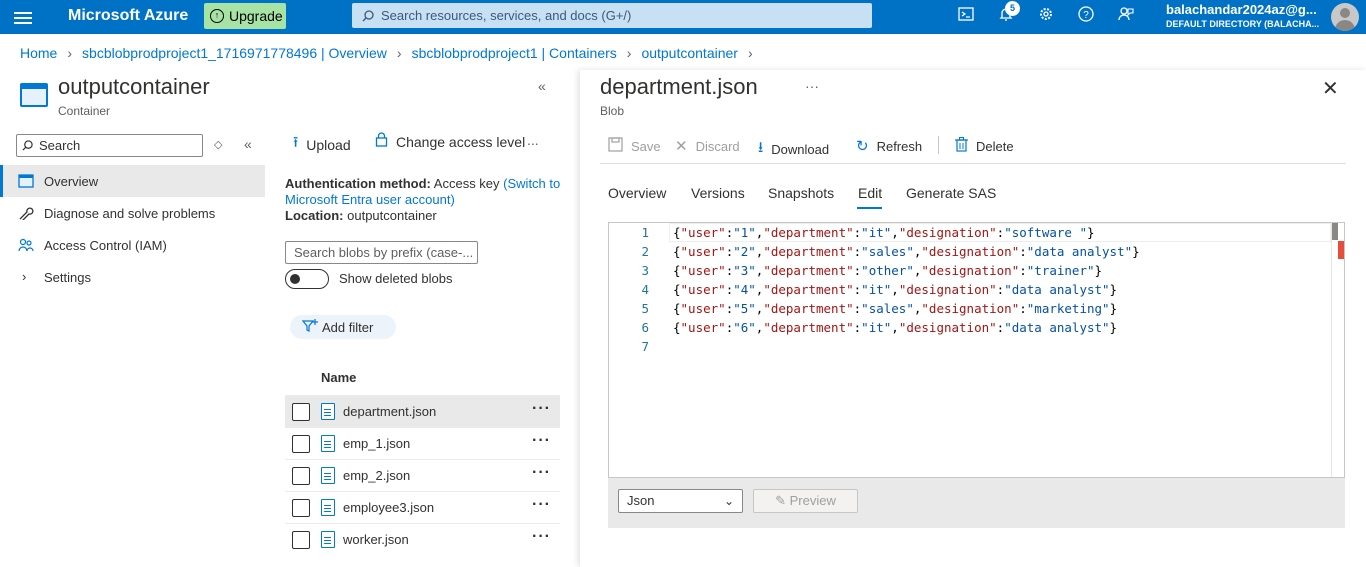  What do you see at coordinates (961, 146) in the screenshot?
I see `trash-icon` at bounding box center [961, 146].